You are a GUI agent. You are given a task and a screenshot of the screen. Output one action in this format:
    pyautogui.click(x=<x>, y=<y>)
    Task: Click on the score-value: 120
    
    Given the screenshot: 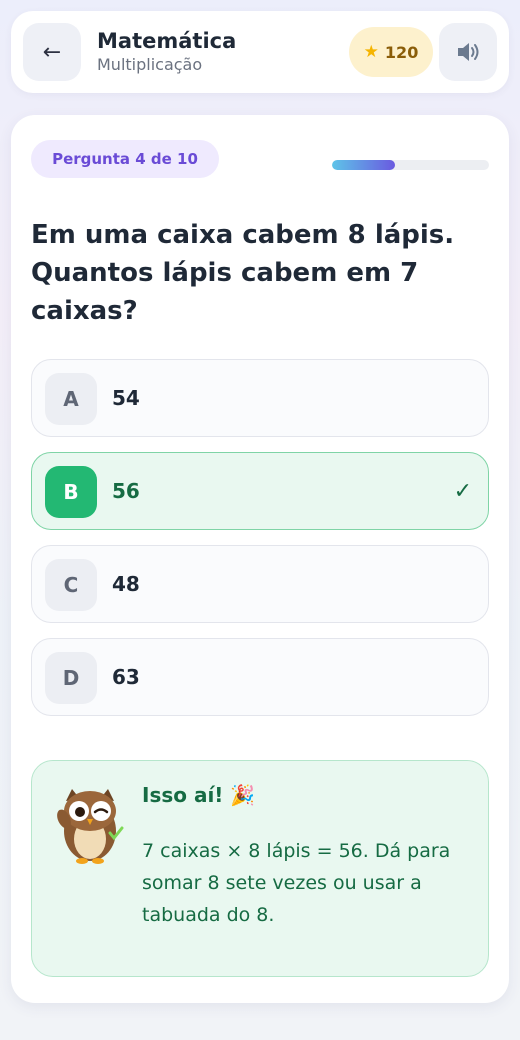 What is the action you would take?
    pyautogui.click(x=401, y=52)
    